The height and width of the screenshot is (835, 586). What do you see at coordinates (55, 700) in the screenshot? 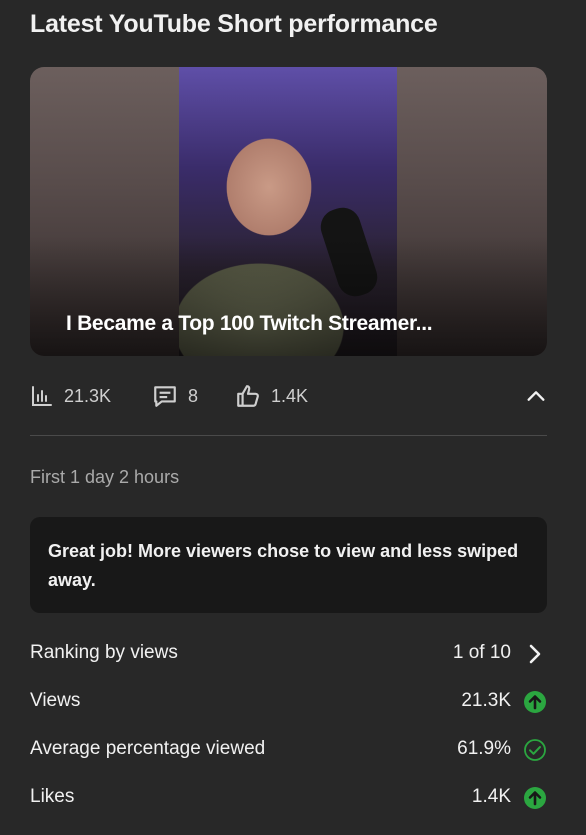
I see `metric-label: Views` at bounding box center [55, 700].